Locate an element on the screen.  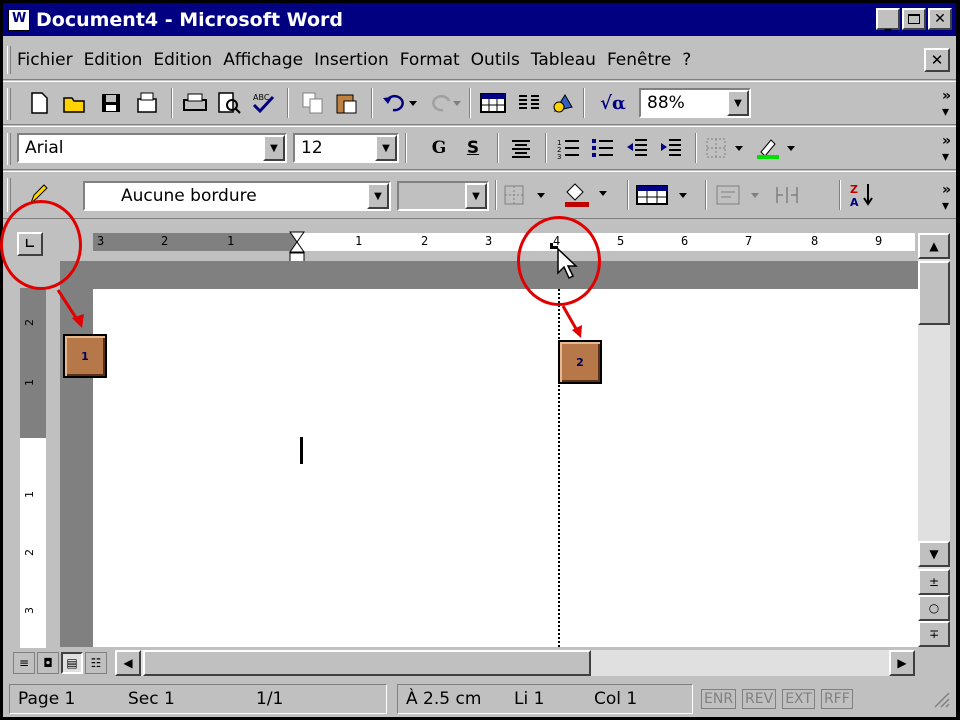
callout-arrows is located at coordinates (319, 313).